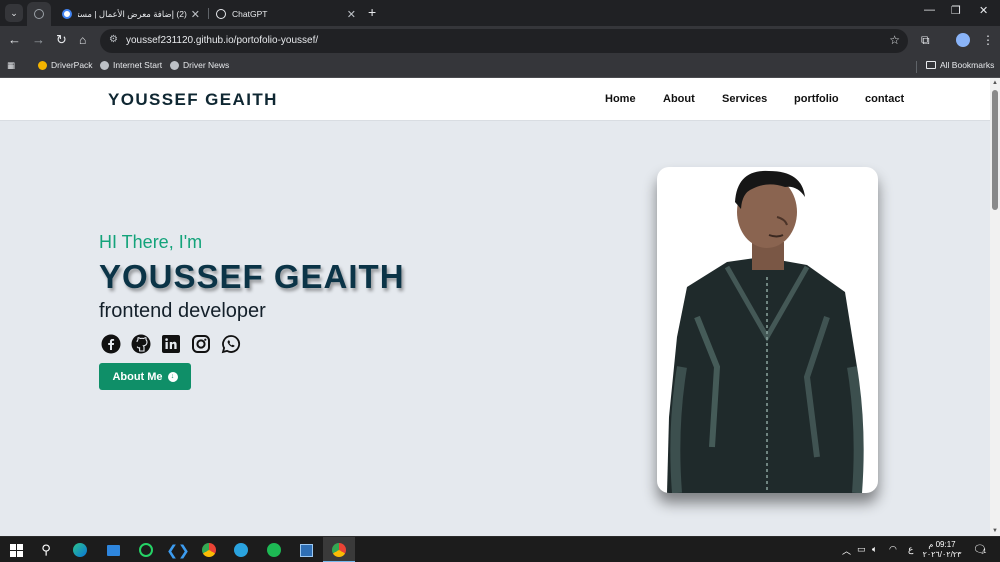  Describe the element at coordinates (339, 550) in the screenshot. I see `chrome-profile-icon` at that location.